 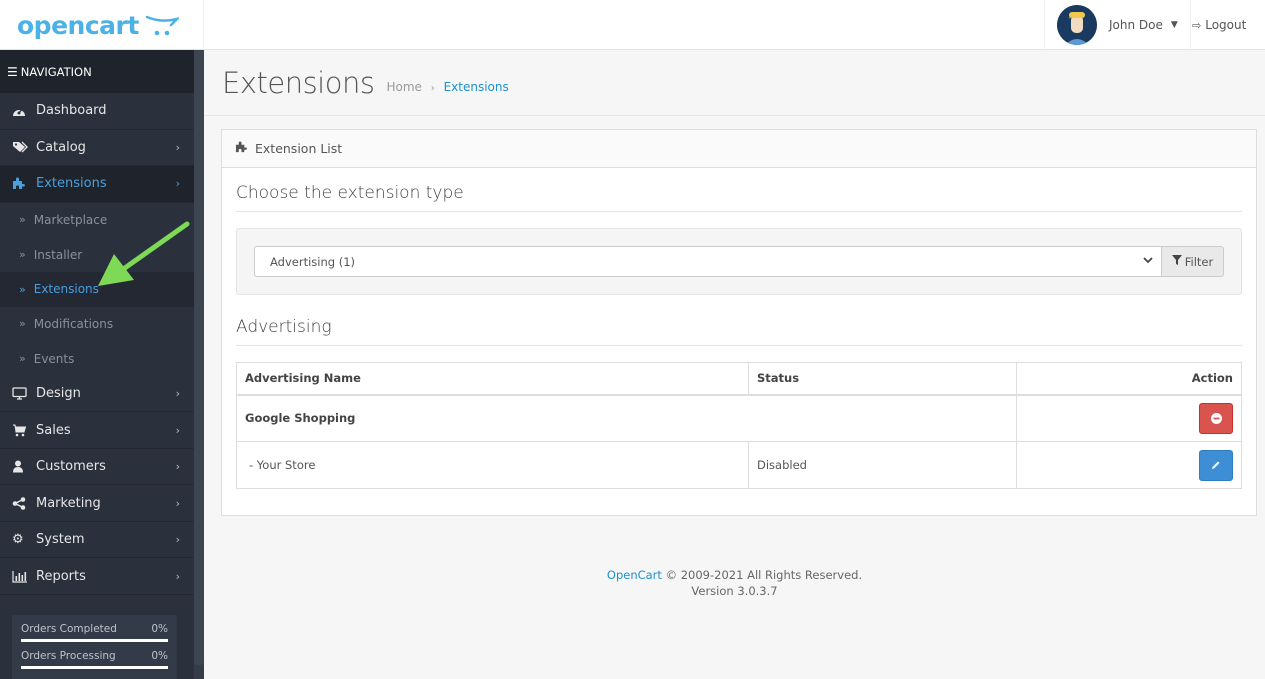 I want to click on panel-title: Extension List, so click(x=299, y=148).